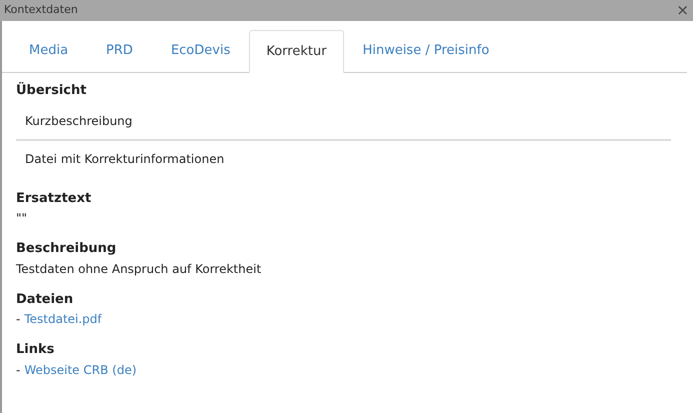 The width and height of the screenshot is (693, 413). What do you see at coordinates (80, 369) in the screenshot?
I see `file-link: Webseite CRB (de)` at bounding box center [80, 369].